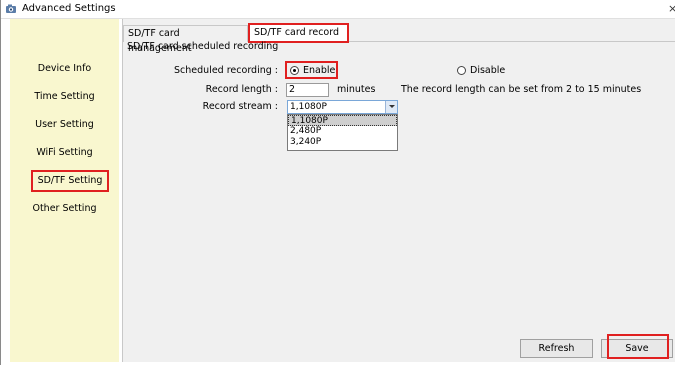 The height and width of the screenshot is (365, 675). Describe the element at coordinates (487, 70) in the screenshot. I see `disable-radio-label: Disable` at that location.